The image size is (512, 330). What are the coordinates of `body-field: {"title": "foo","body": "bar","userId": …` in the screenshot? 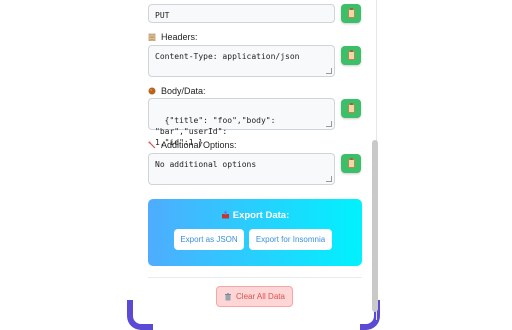 It's located at (241, 122).